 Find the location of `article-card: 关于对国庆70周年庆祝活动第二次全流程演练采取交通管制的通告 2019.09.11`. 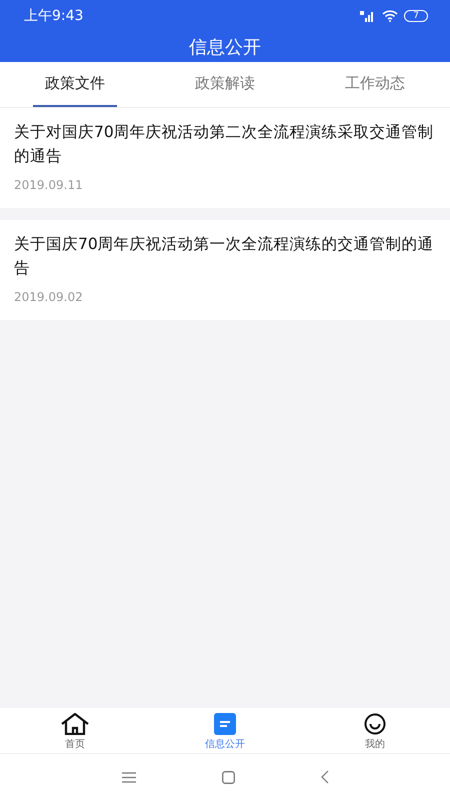

article-card: 关于对国庆70周年庆祝活动第二次全流程演练采取交通管制的通告 2019.09.11 is located at coordinates (225, 158).